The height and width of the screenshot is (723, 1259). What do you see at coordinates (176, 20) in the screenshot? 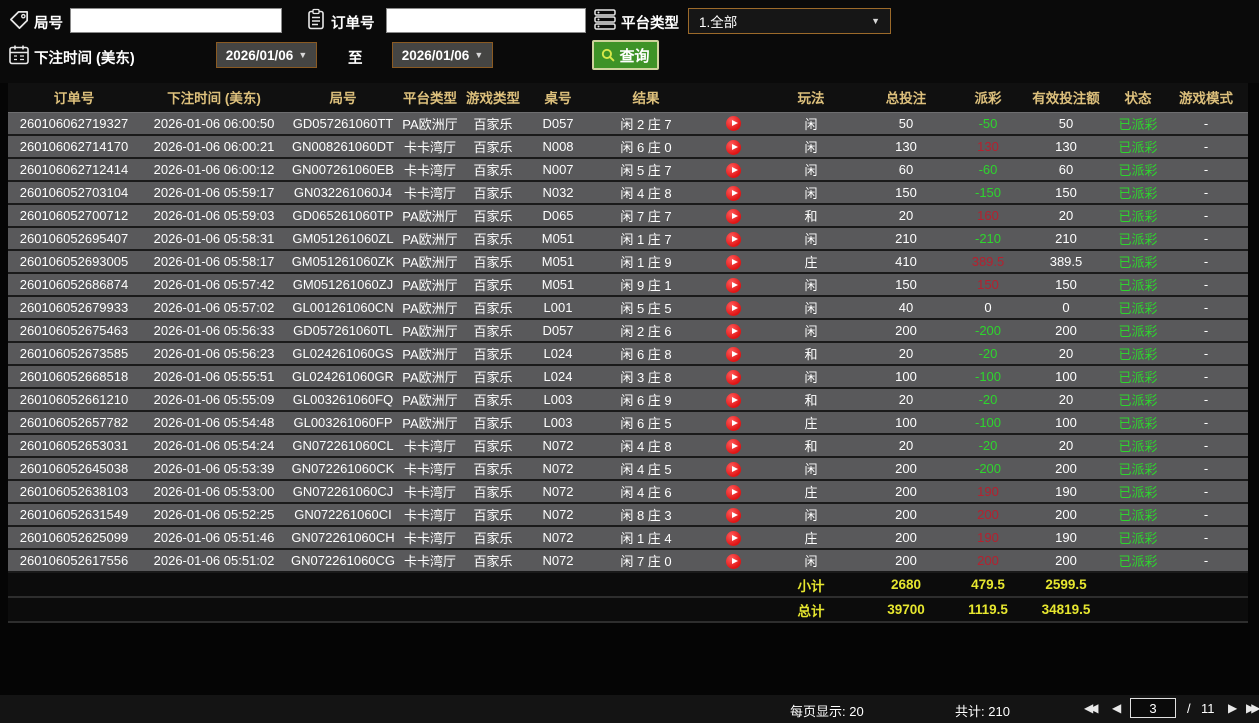
I see `round-input` at bounding box center [176, 20].